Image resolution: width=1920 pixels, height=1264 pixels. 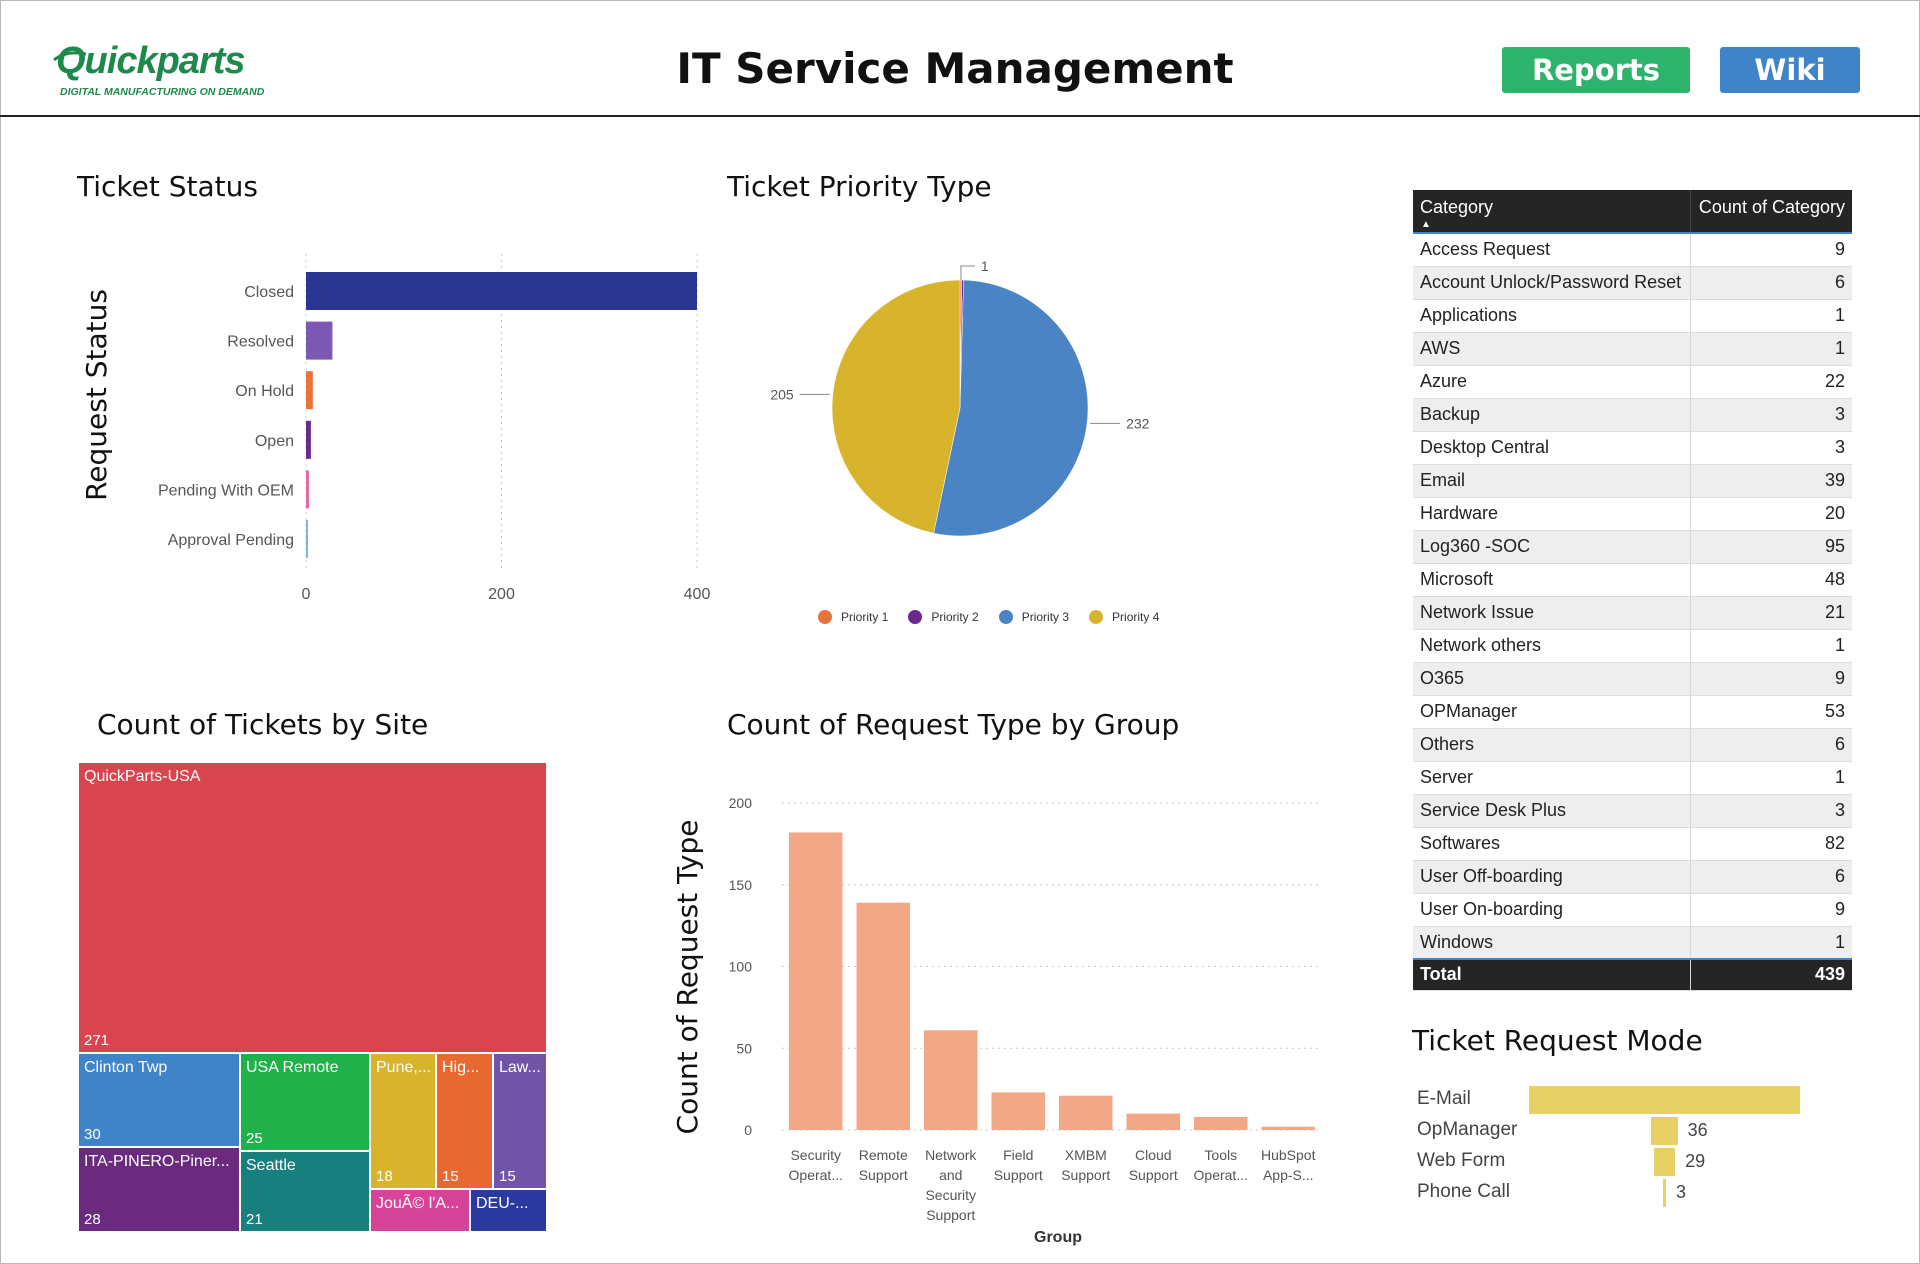 I want to click on table-row: Access Request 9, so click(x=1632, y=250).